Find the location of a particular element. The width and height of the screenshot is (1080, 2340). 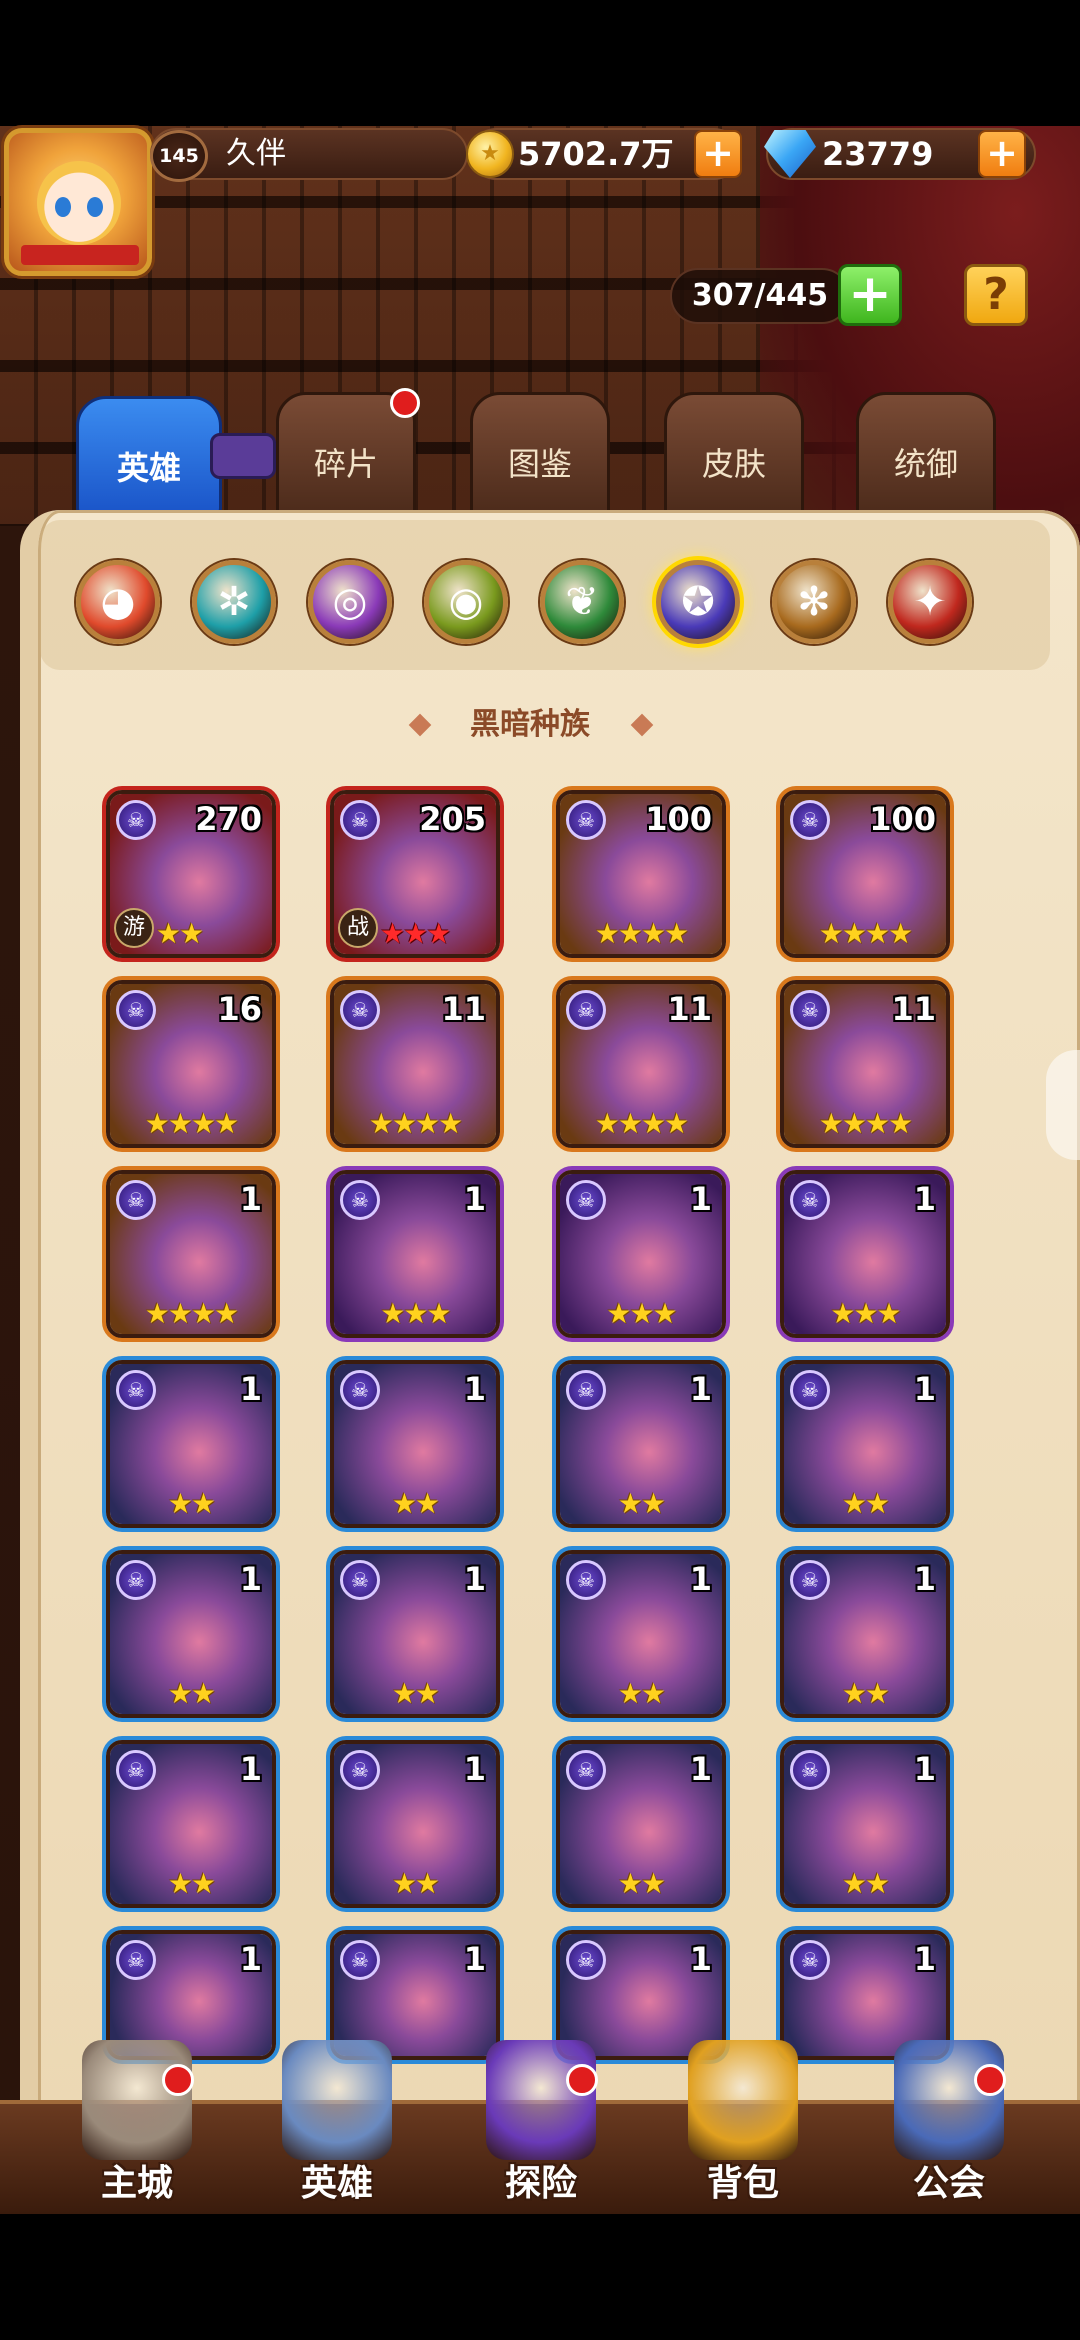

avatar-face-icon is located at coordinates (79, 203).